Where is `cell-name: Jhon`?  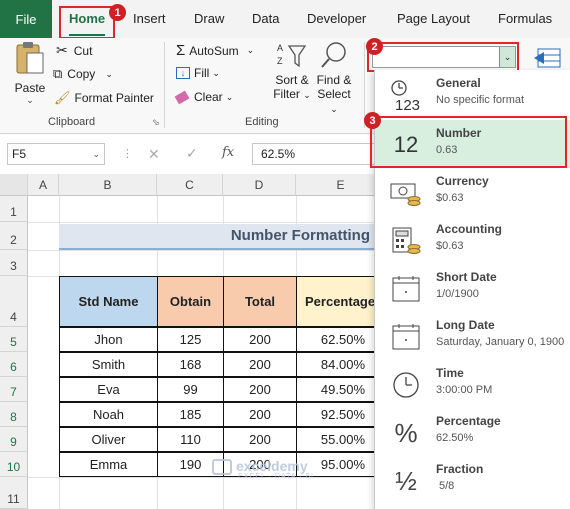 cell-name: Jhon is located at coordinates (108, 339).